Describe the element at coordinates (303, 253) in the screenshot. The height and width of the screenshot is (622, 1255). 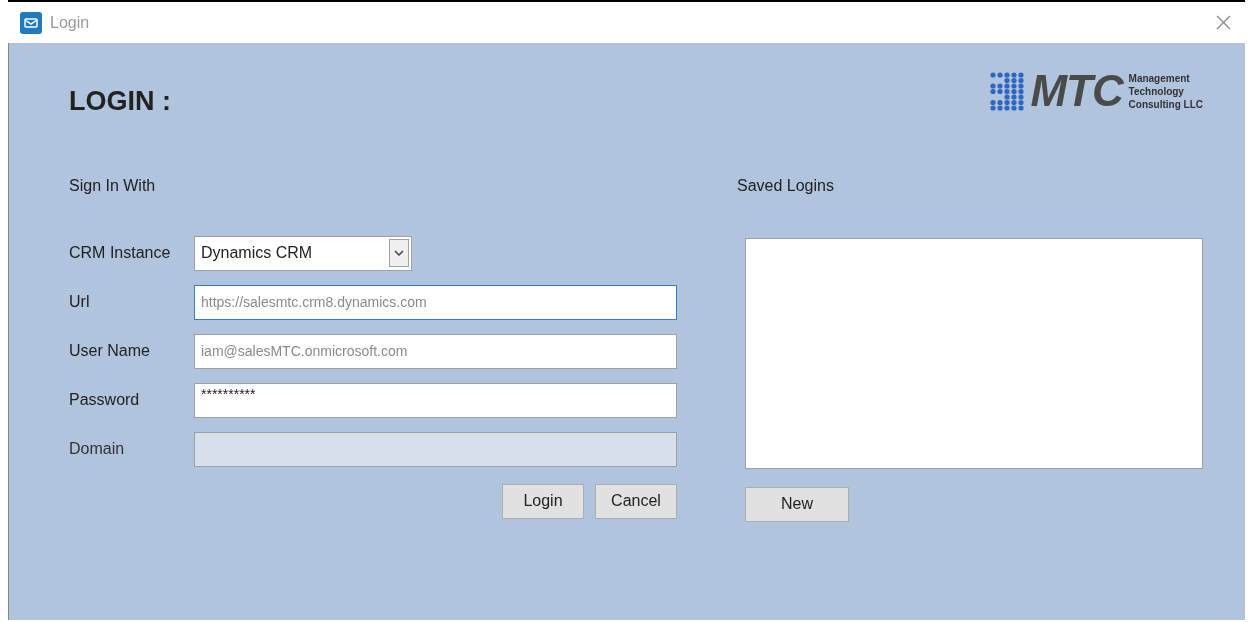
I see `crm-instance-dropdown: Dynamics CRM` at that location.